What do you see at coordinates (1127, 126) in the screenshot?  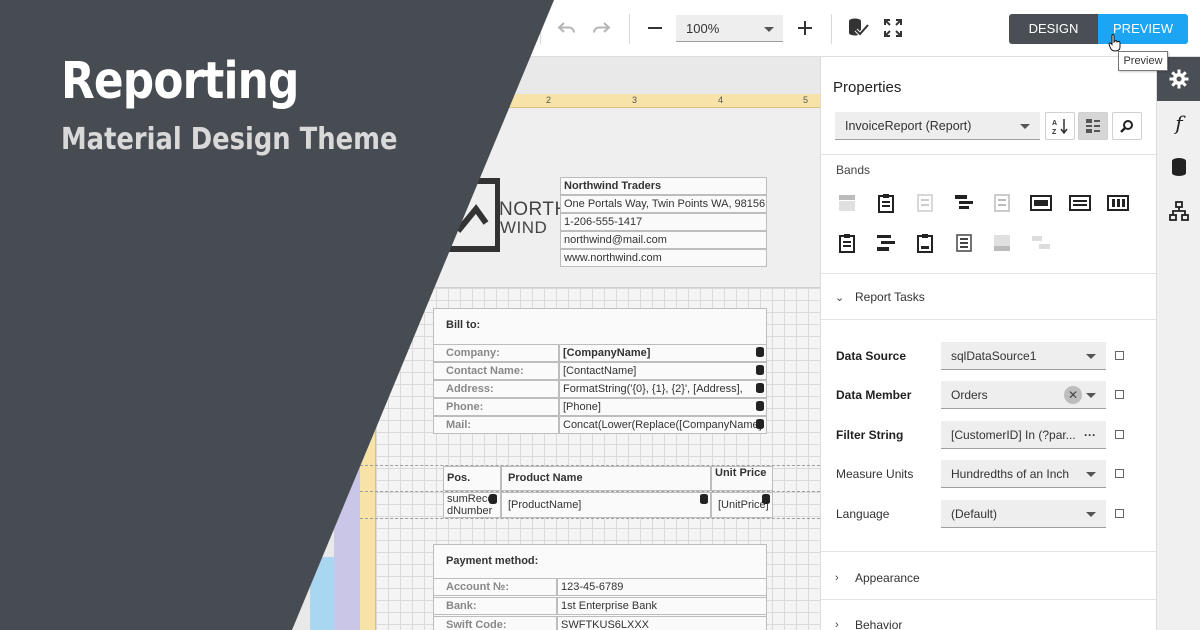 I see `search-button` at bounding box center [1127, 126].